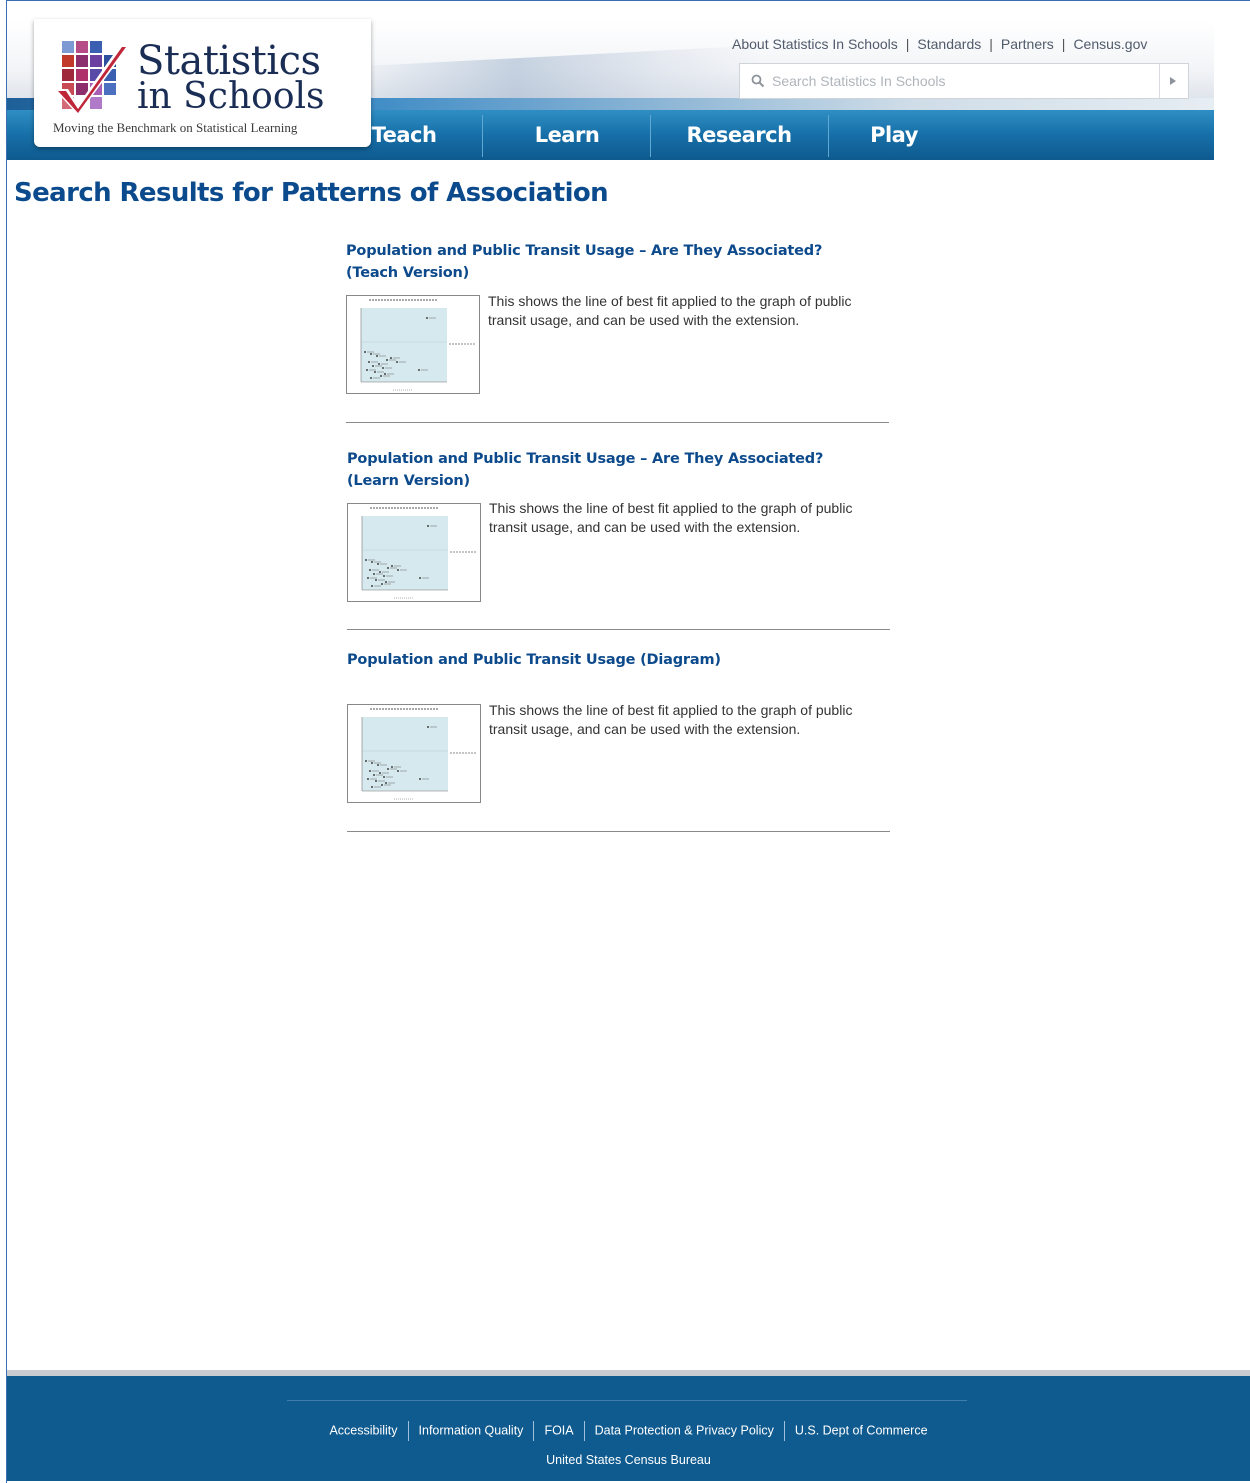  Describe the element at coordinates (1027, 44) in the screenshot. I see `link-partners: Partners` at that location.